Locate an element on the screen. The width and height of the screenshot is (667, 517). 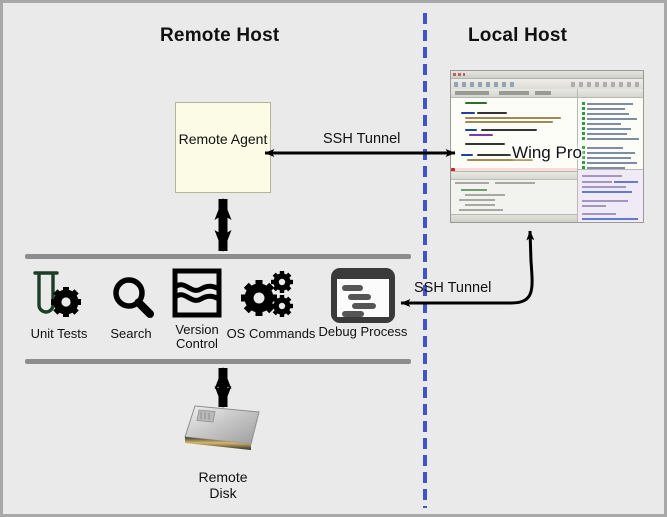
ssh-tunnel-bottom-label: SSH Tunnel is located at coordinates (453, 288).